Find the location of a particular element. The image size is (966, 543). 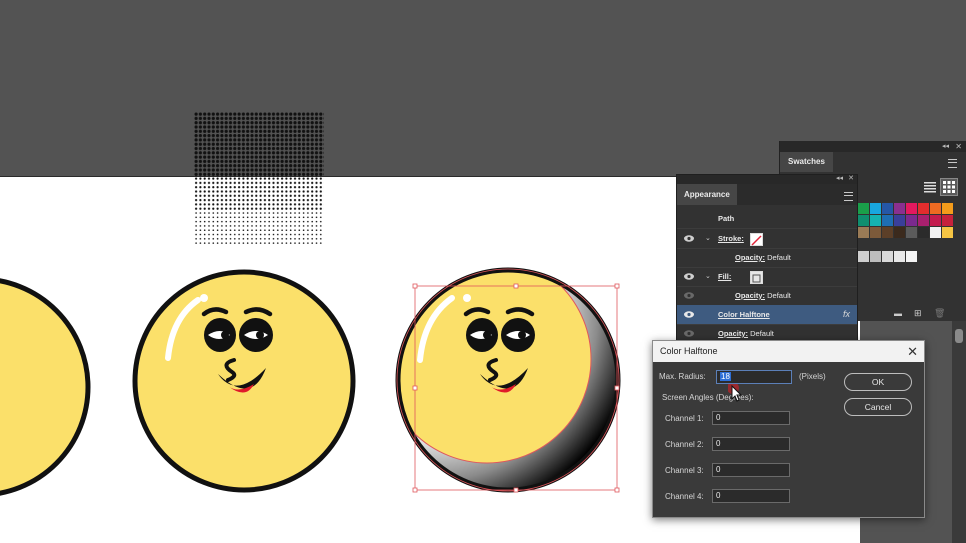

smiley-face-left is located at coordinates (45, 387).